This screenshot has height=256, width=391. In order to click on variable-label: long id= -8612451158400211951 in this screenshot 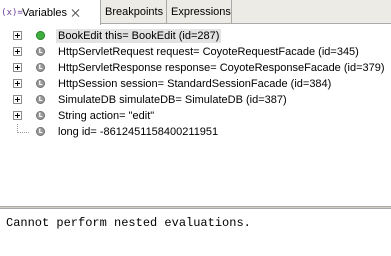, I will do `click(138, 132)`.